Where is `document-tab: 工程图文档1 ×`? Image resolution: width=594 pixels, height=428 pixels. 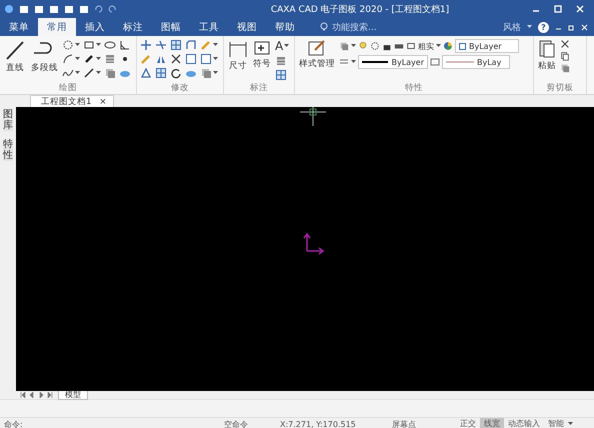
document-tab: 工程图文档1 × is located at coordinates (72, 101).